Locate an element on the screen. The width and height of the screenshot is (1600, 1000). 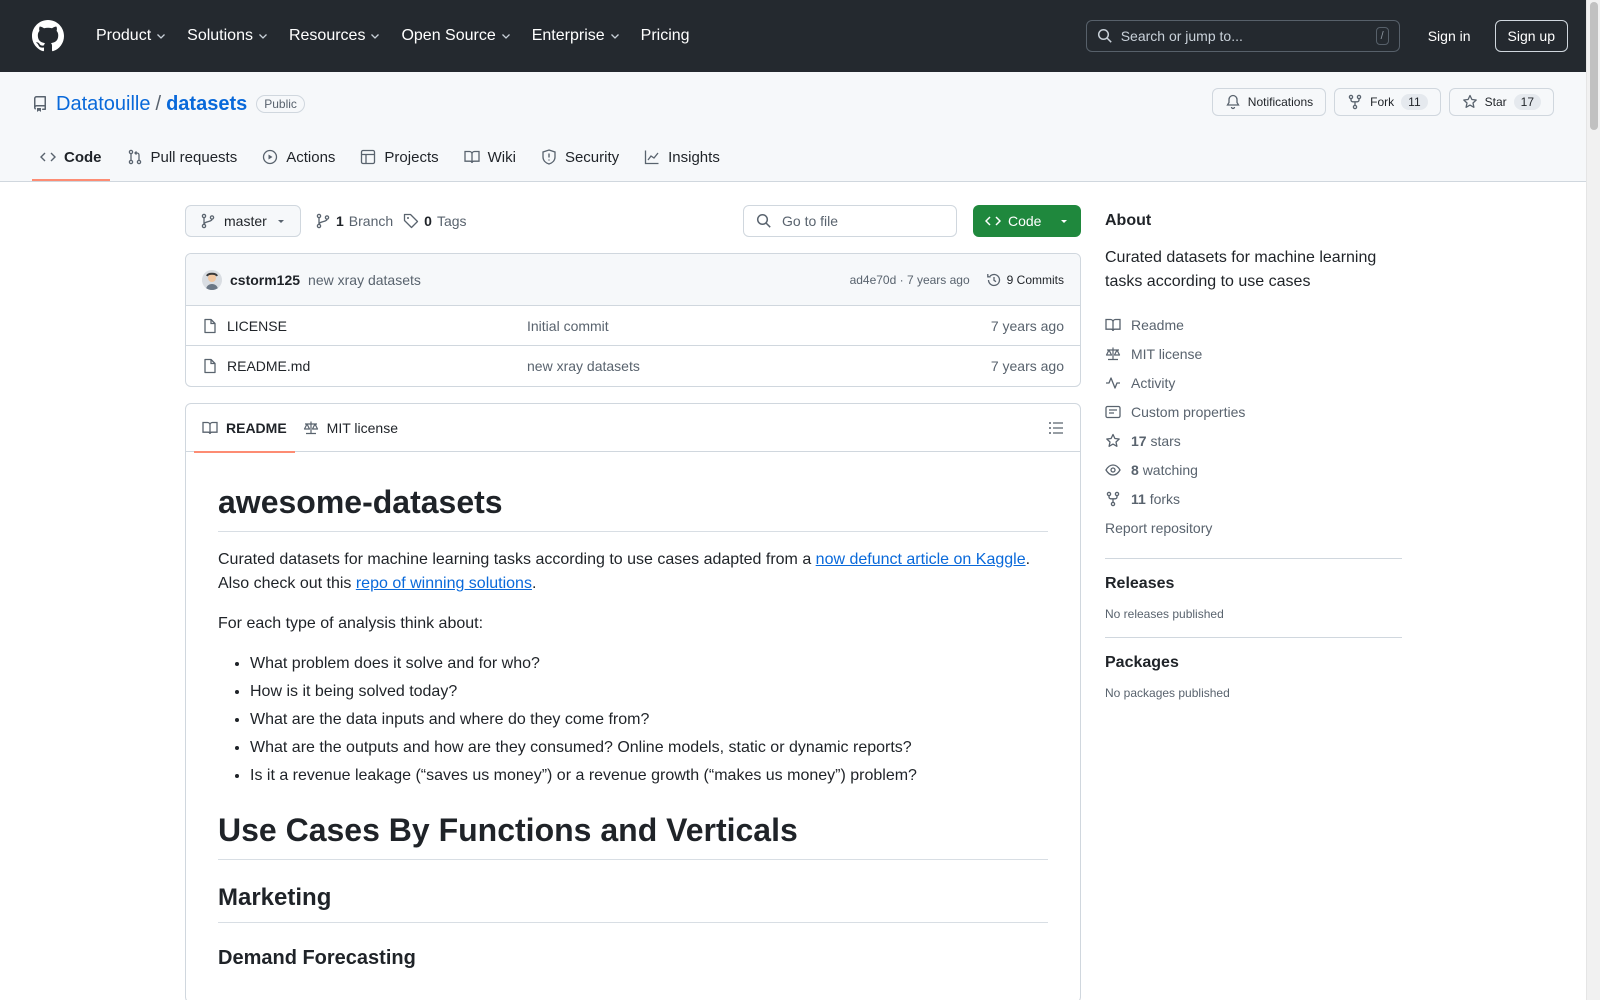
avatar-image-icon is located at coordinates (212, 279).